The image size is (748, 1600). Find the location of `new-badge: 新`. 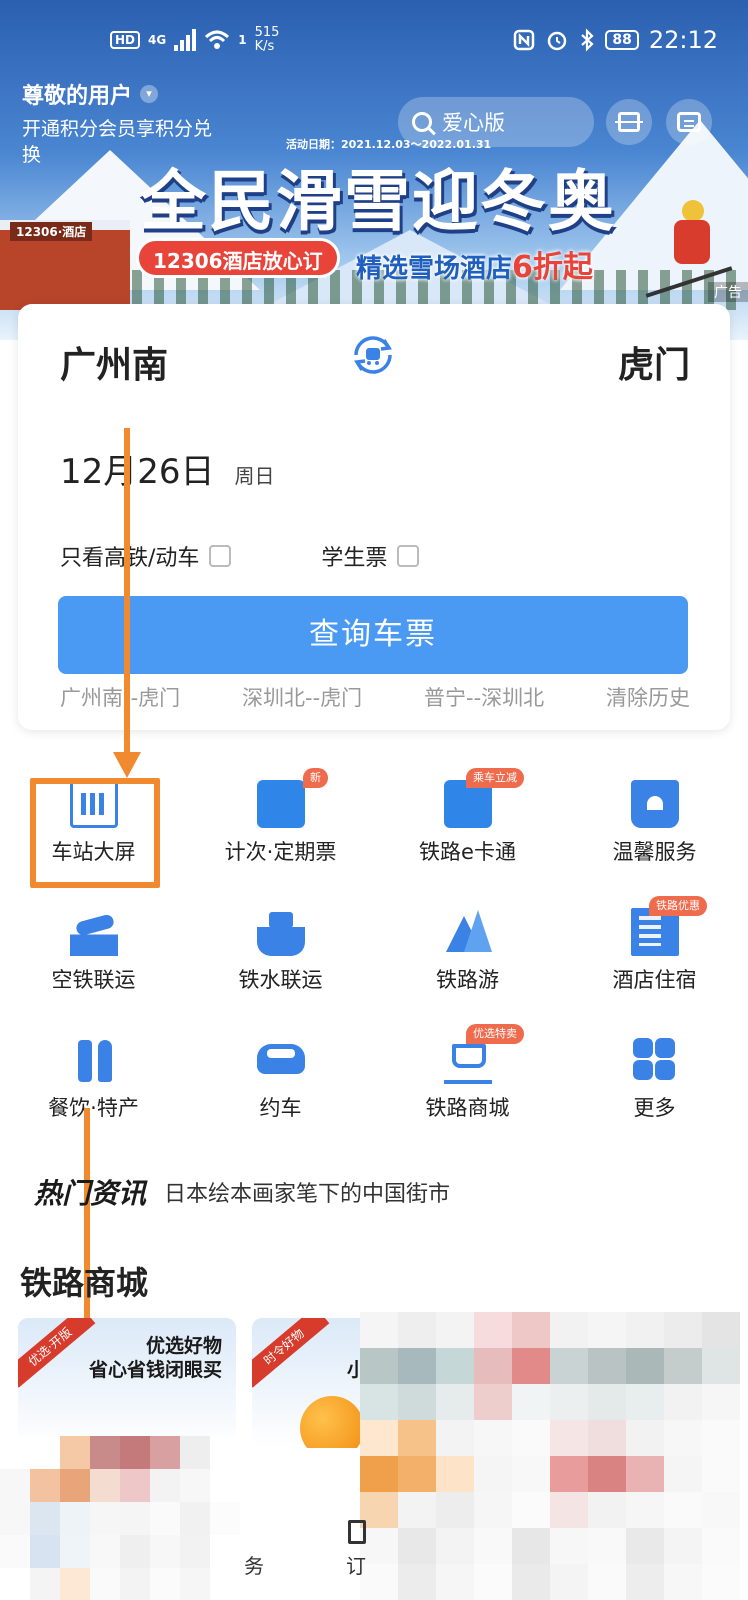

new-badge: 新 is located at coordinates (315, 778).